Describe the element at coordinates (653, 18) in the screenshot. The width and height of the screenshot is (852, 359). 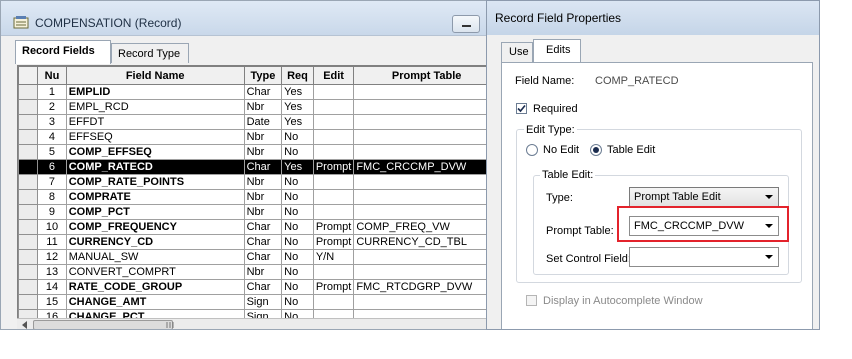
I see `dialog-titlebar: Record Field Properties` at that location.